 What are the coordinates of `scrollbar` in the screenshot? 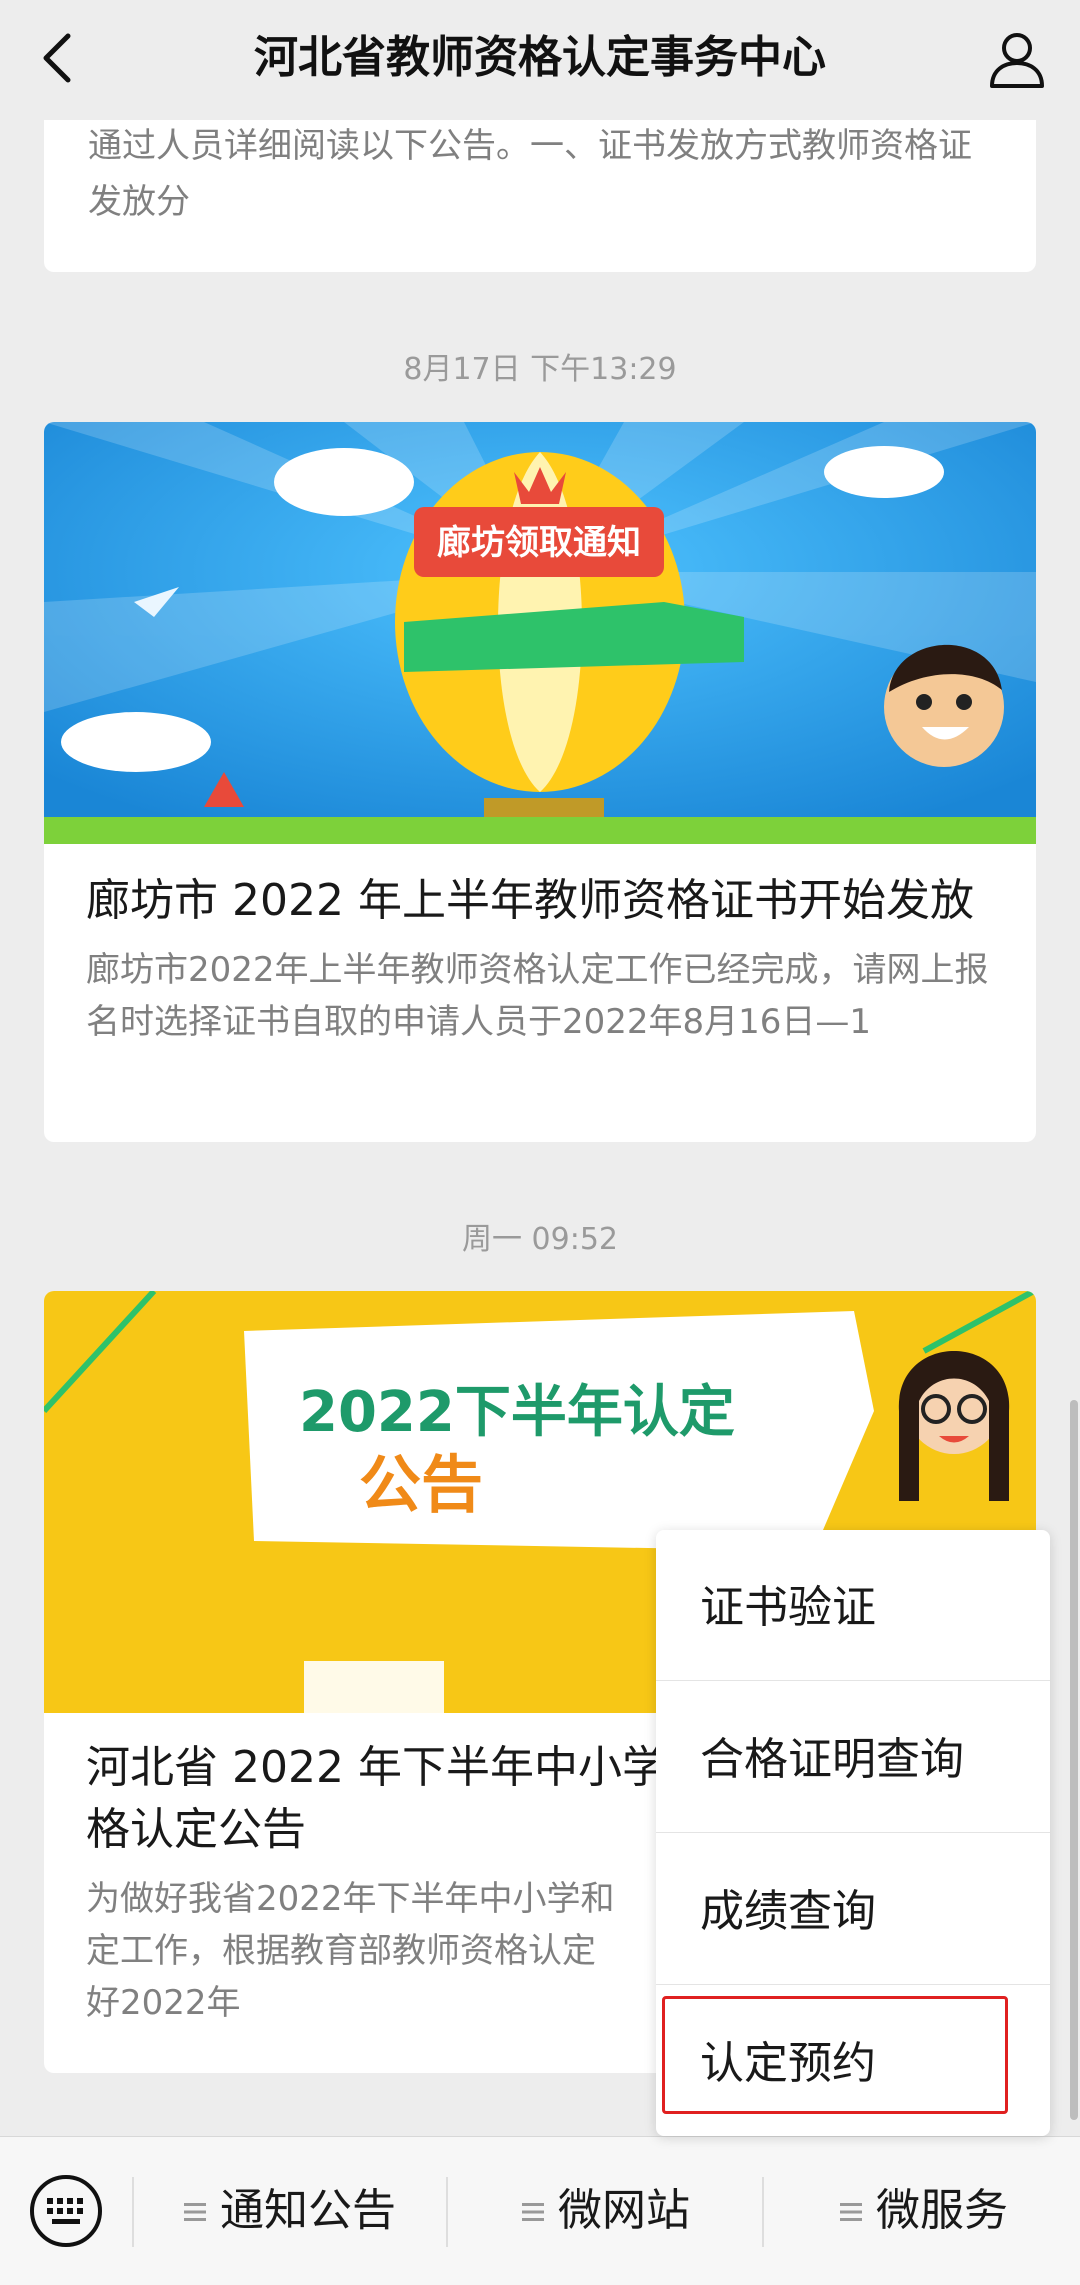 It's located at (1074, 1760).